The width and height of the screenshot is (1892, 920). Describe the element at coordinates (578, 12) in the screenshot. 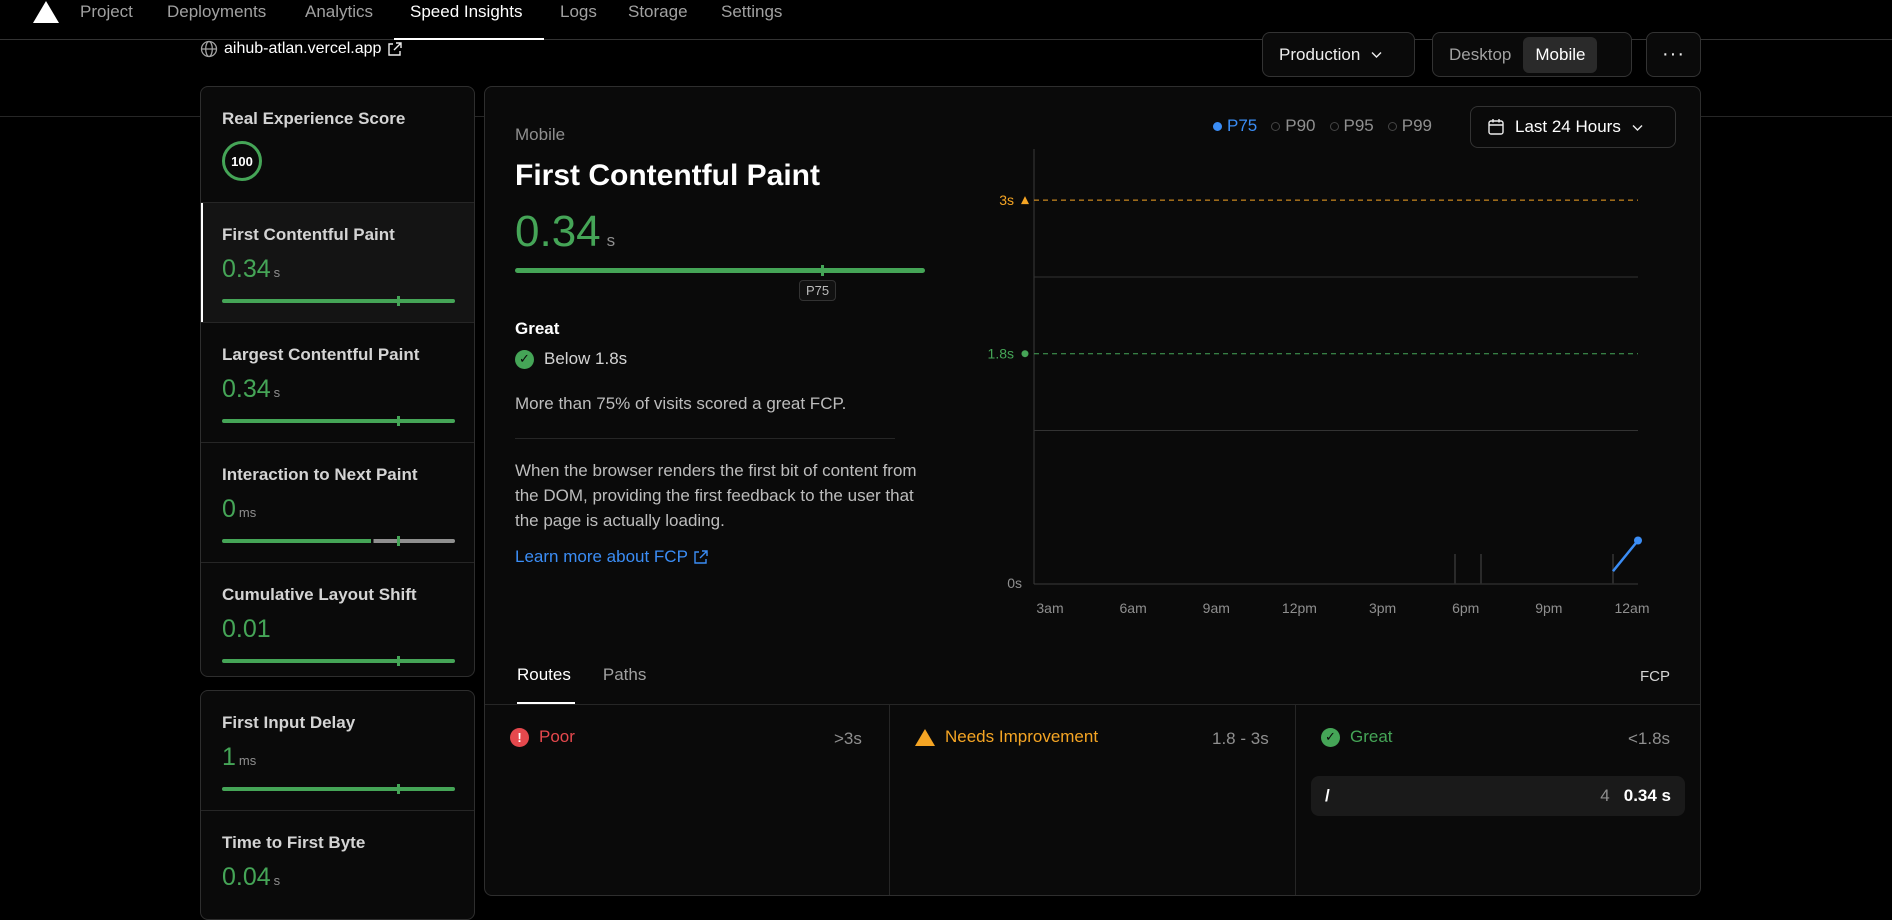

I see `nav-logs: Logs` at that location.